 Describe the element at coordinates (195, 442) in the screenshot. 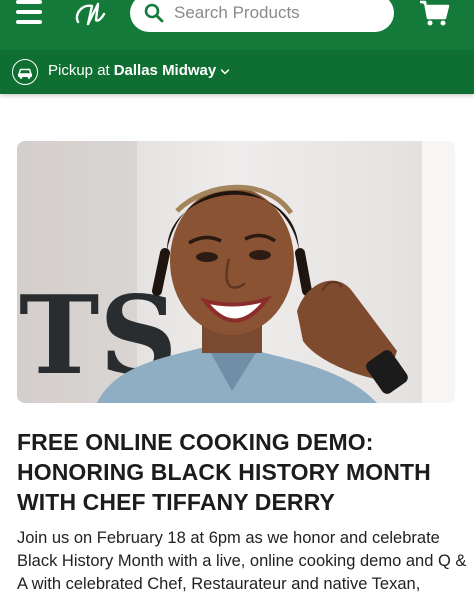

I see `article-title-line-1: FREE ONLINE COOKING DEMO:` at that location.